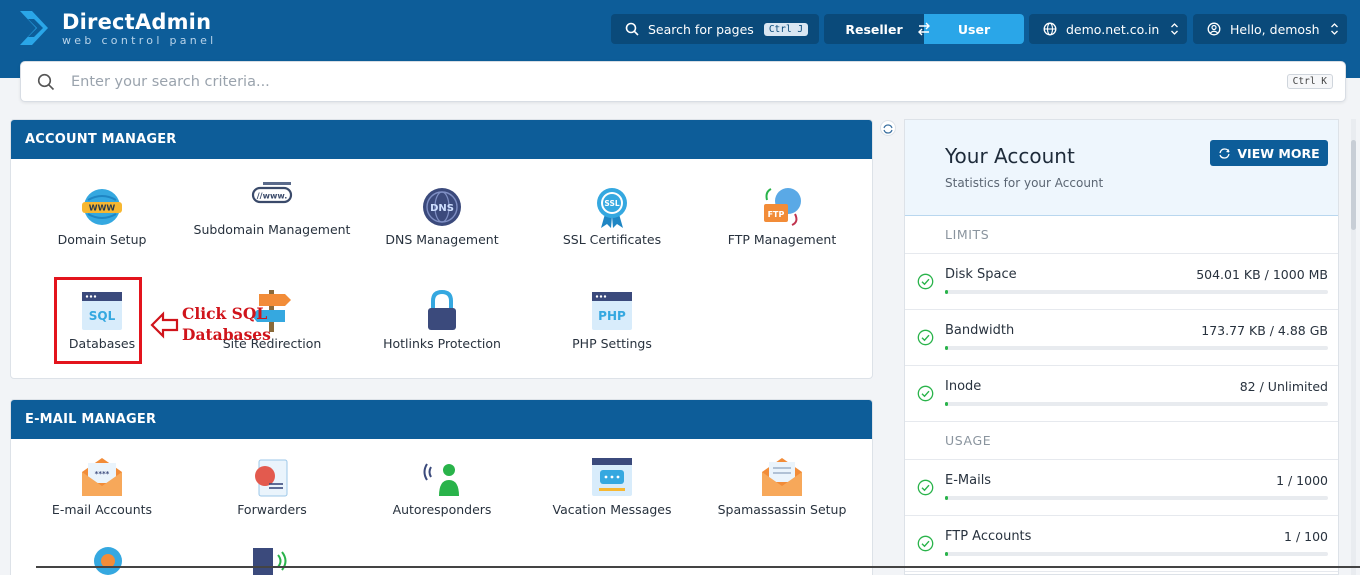  I want to click on tile-label: Spamassassin Setup, so click(782, 509).